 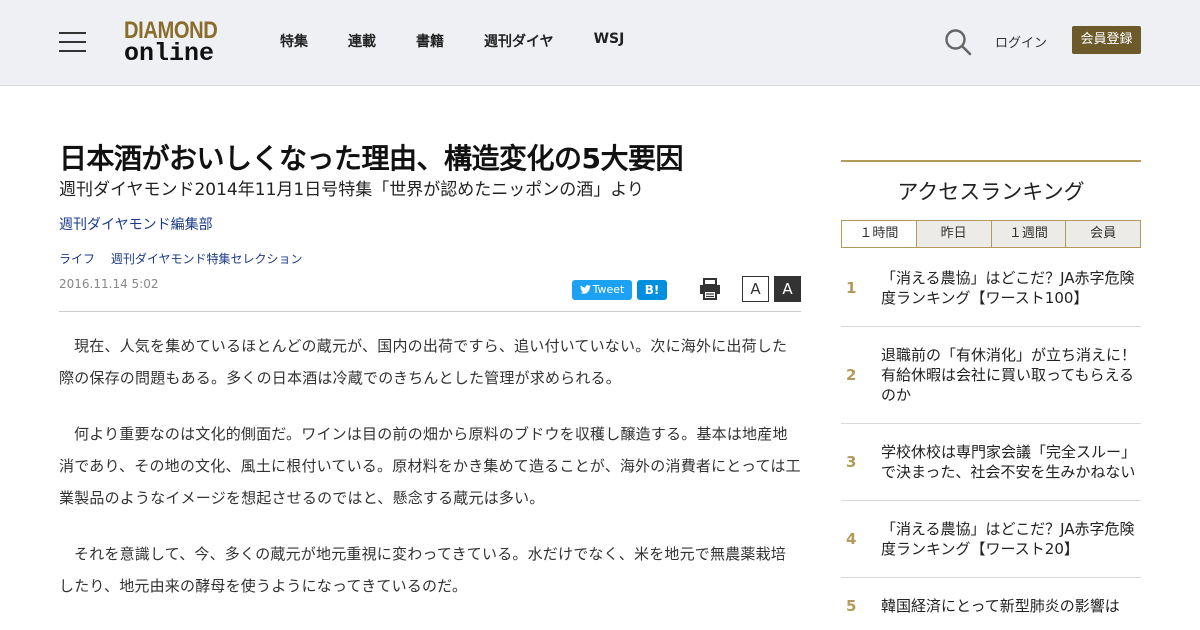 What do you see at coordinates (991, 192) in the screenshot?
I see `ranking-title: アクセスランキング` at bounding box center [991, 192].